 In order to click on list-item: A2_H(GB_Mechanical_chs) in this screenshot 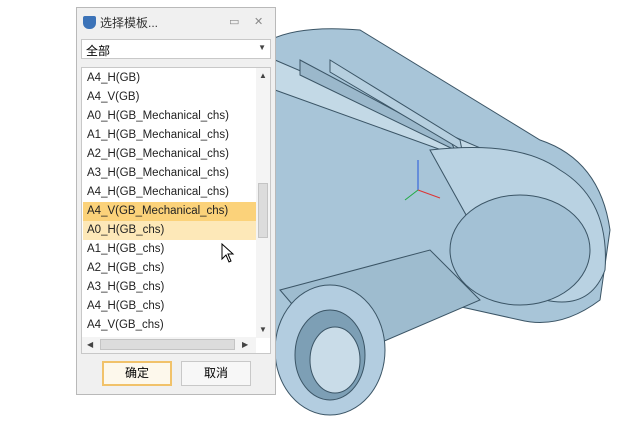, I will do `click(170, 154)`.